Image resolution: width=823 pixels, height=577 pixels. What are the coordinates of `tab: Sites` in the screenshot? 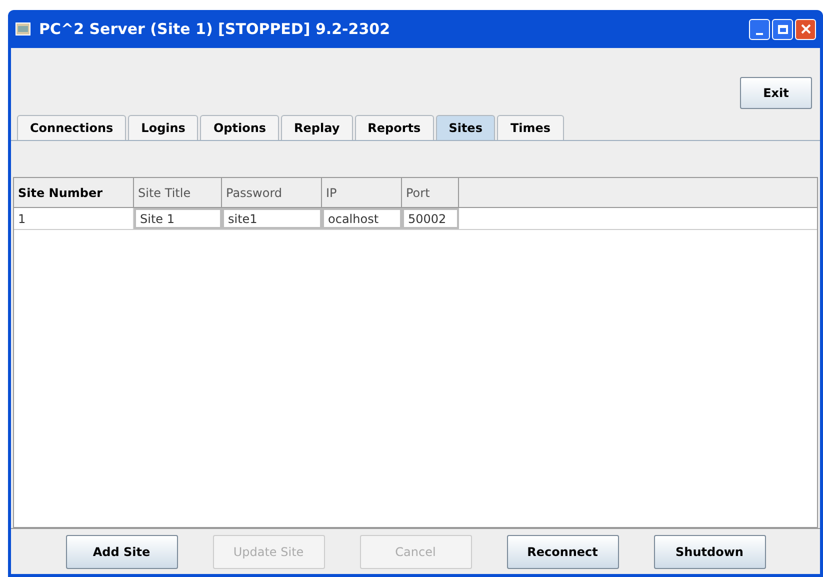 It's located at (466, 127).